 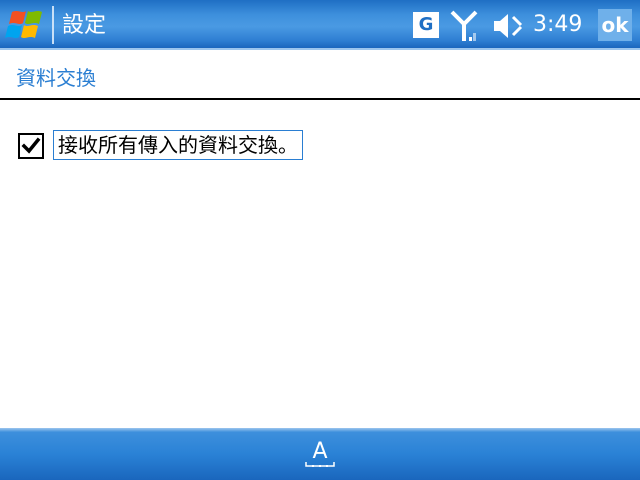 I want to click on title-bar: 設定 G 3:49 ok, so click(x=320, y=25).